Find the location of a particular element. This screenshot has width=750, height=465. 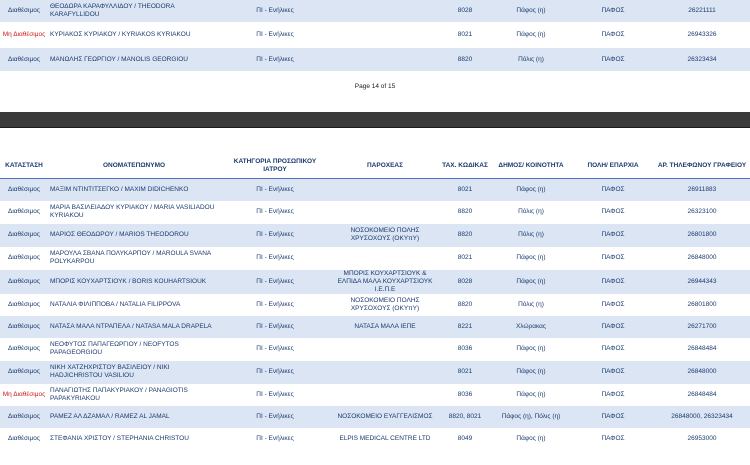

page-number-footer: Page 14 of 15 is located at coordinates (375, 86).